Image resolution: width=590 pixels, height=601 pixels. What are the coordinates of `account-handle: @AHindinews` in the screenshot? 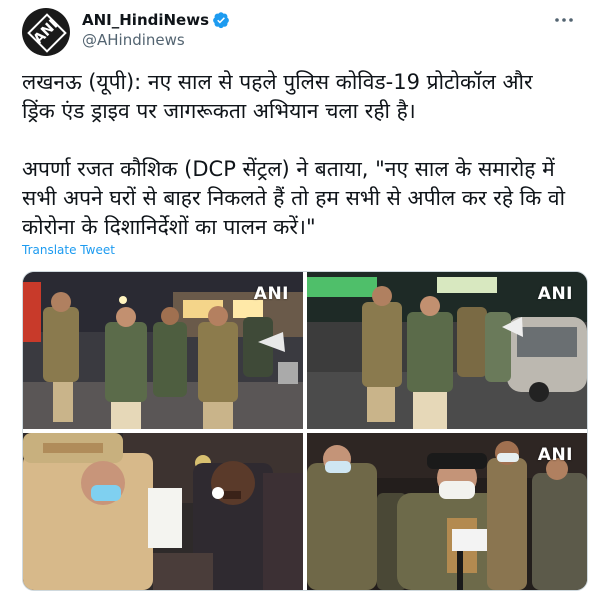 It's located at (133, 40).